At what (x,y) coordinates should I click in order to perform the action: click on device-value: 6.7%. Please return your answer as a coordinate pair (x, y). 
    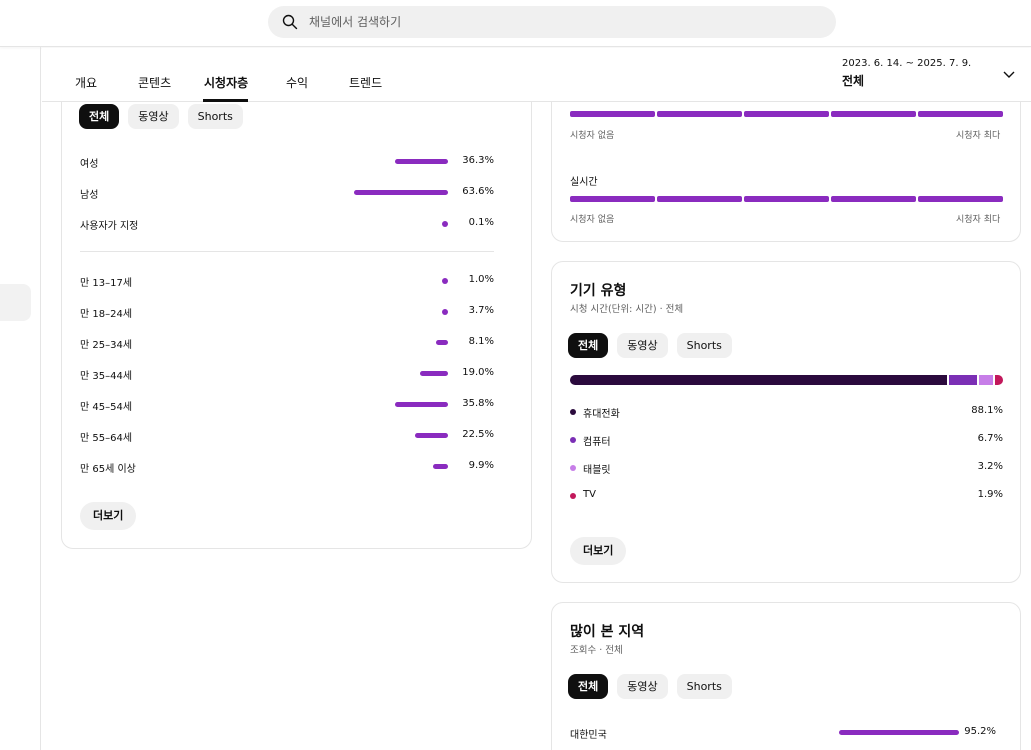
    Looking at the image, I should click on (990, 438).